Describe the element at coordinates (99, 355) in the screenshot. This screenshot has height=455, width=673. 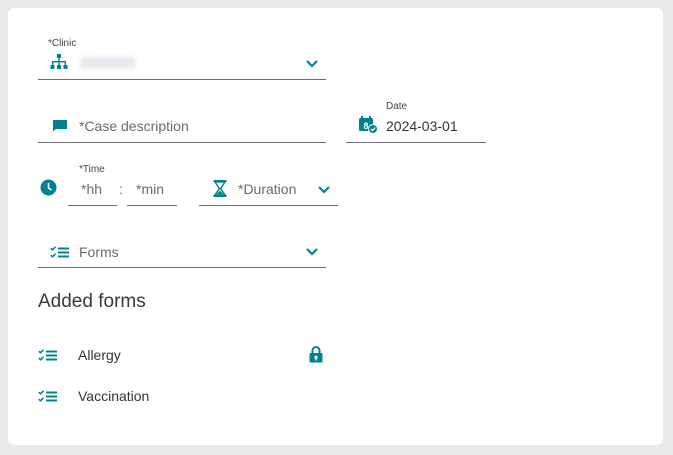
I see `form-item-label: Allergy` at that location.